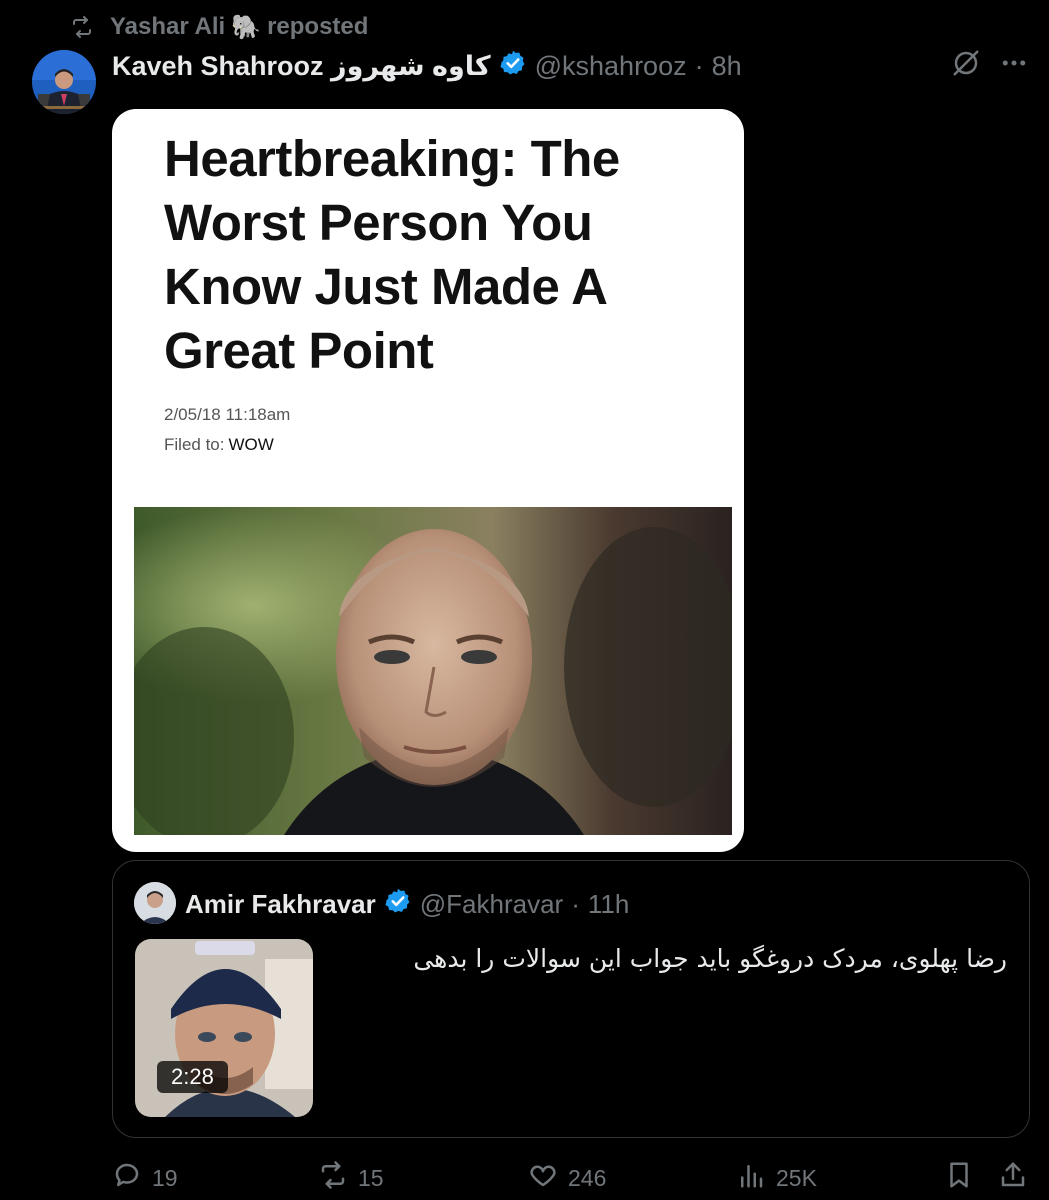 The image size is (1049, 1200). I want to click on bookmark-icon, so click(959, 1178).